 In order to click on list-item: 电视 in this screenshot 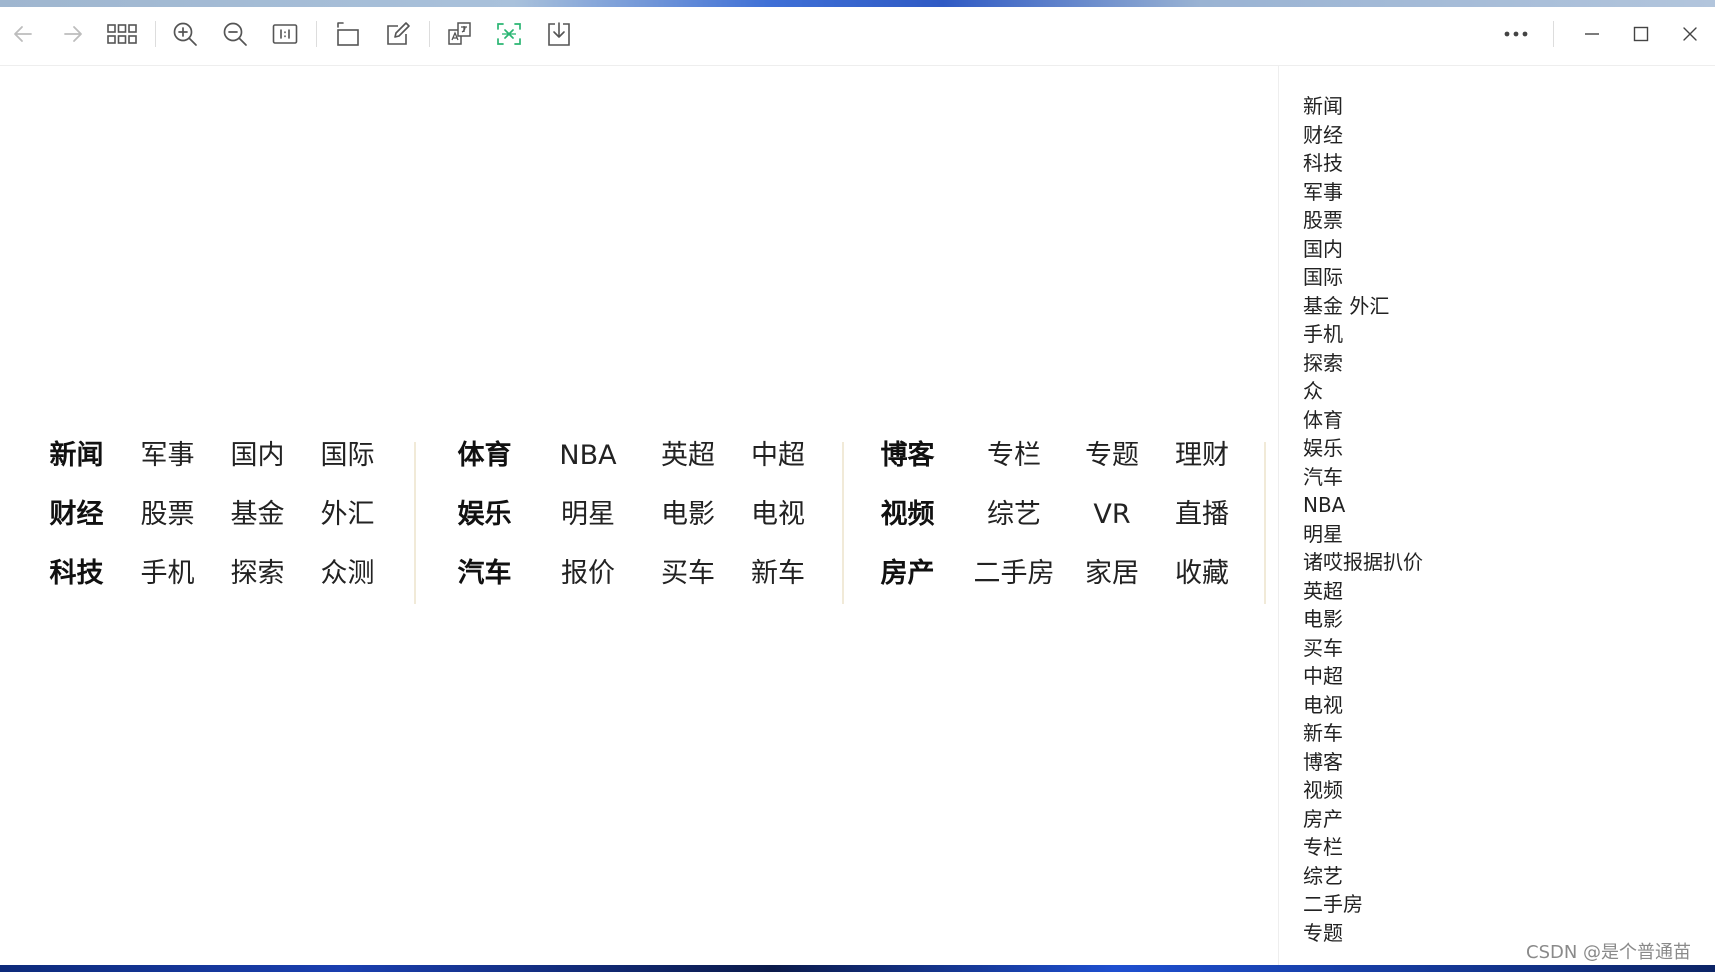, I will do `click(1363, 705)`.